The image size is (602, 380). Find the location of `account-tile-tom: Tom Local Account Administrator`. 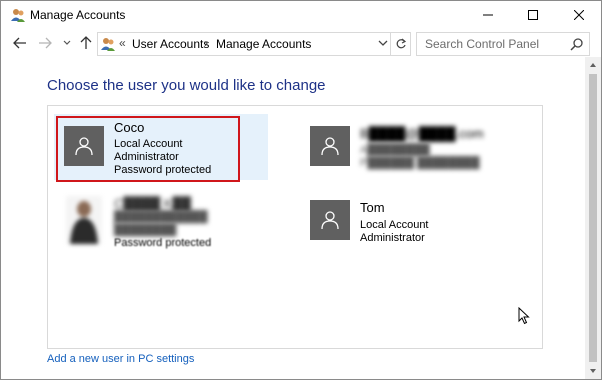

account-tile-tom: Tom Local Account Administrator is located at coordinates (412, 225).